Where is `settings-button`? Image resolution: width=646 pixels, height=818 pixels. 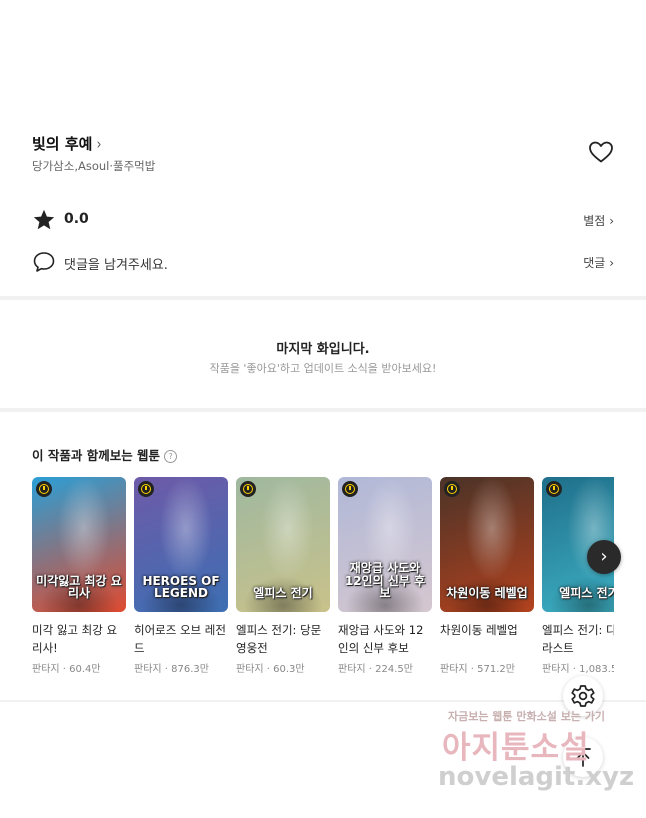 settings-button is located at coordinates (583, 696).